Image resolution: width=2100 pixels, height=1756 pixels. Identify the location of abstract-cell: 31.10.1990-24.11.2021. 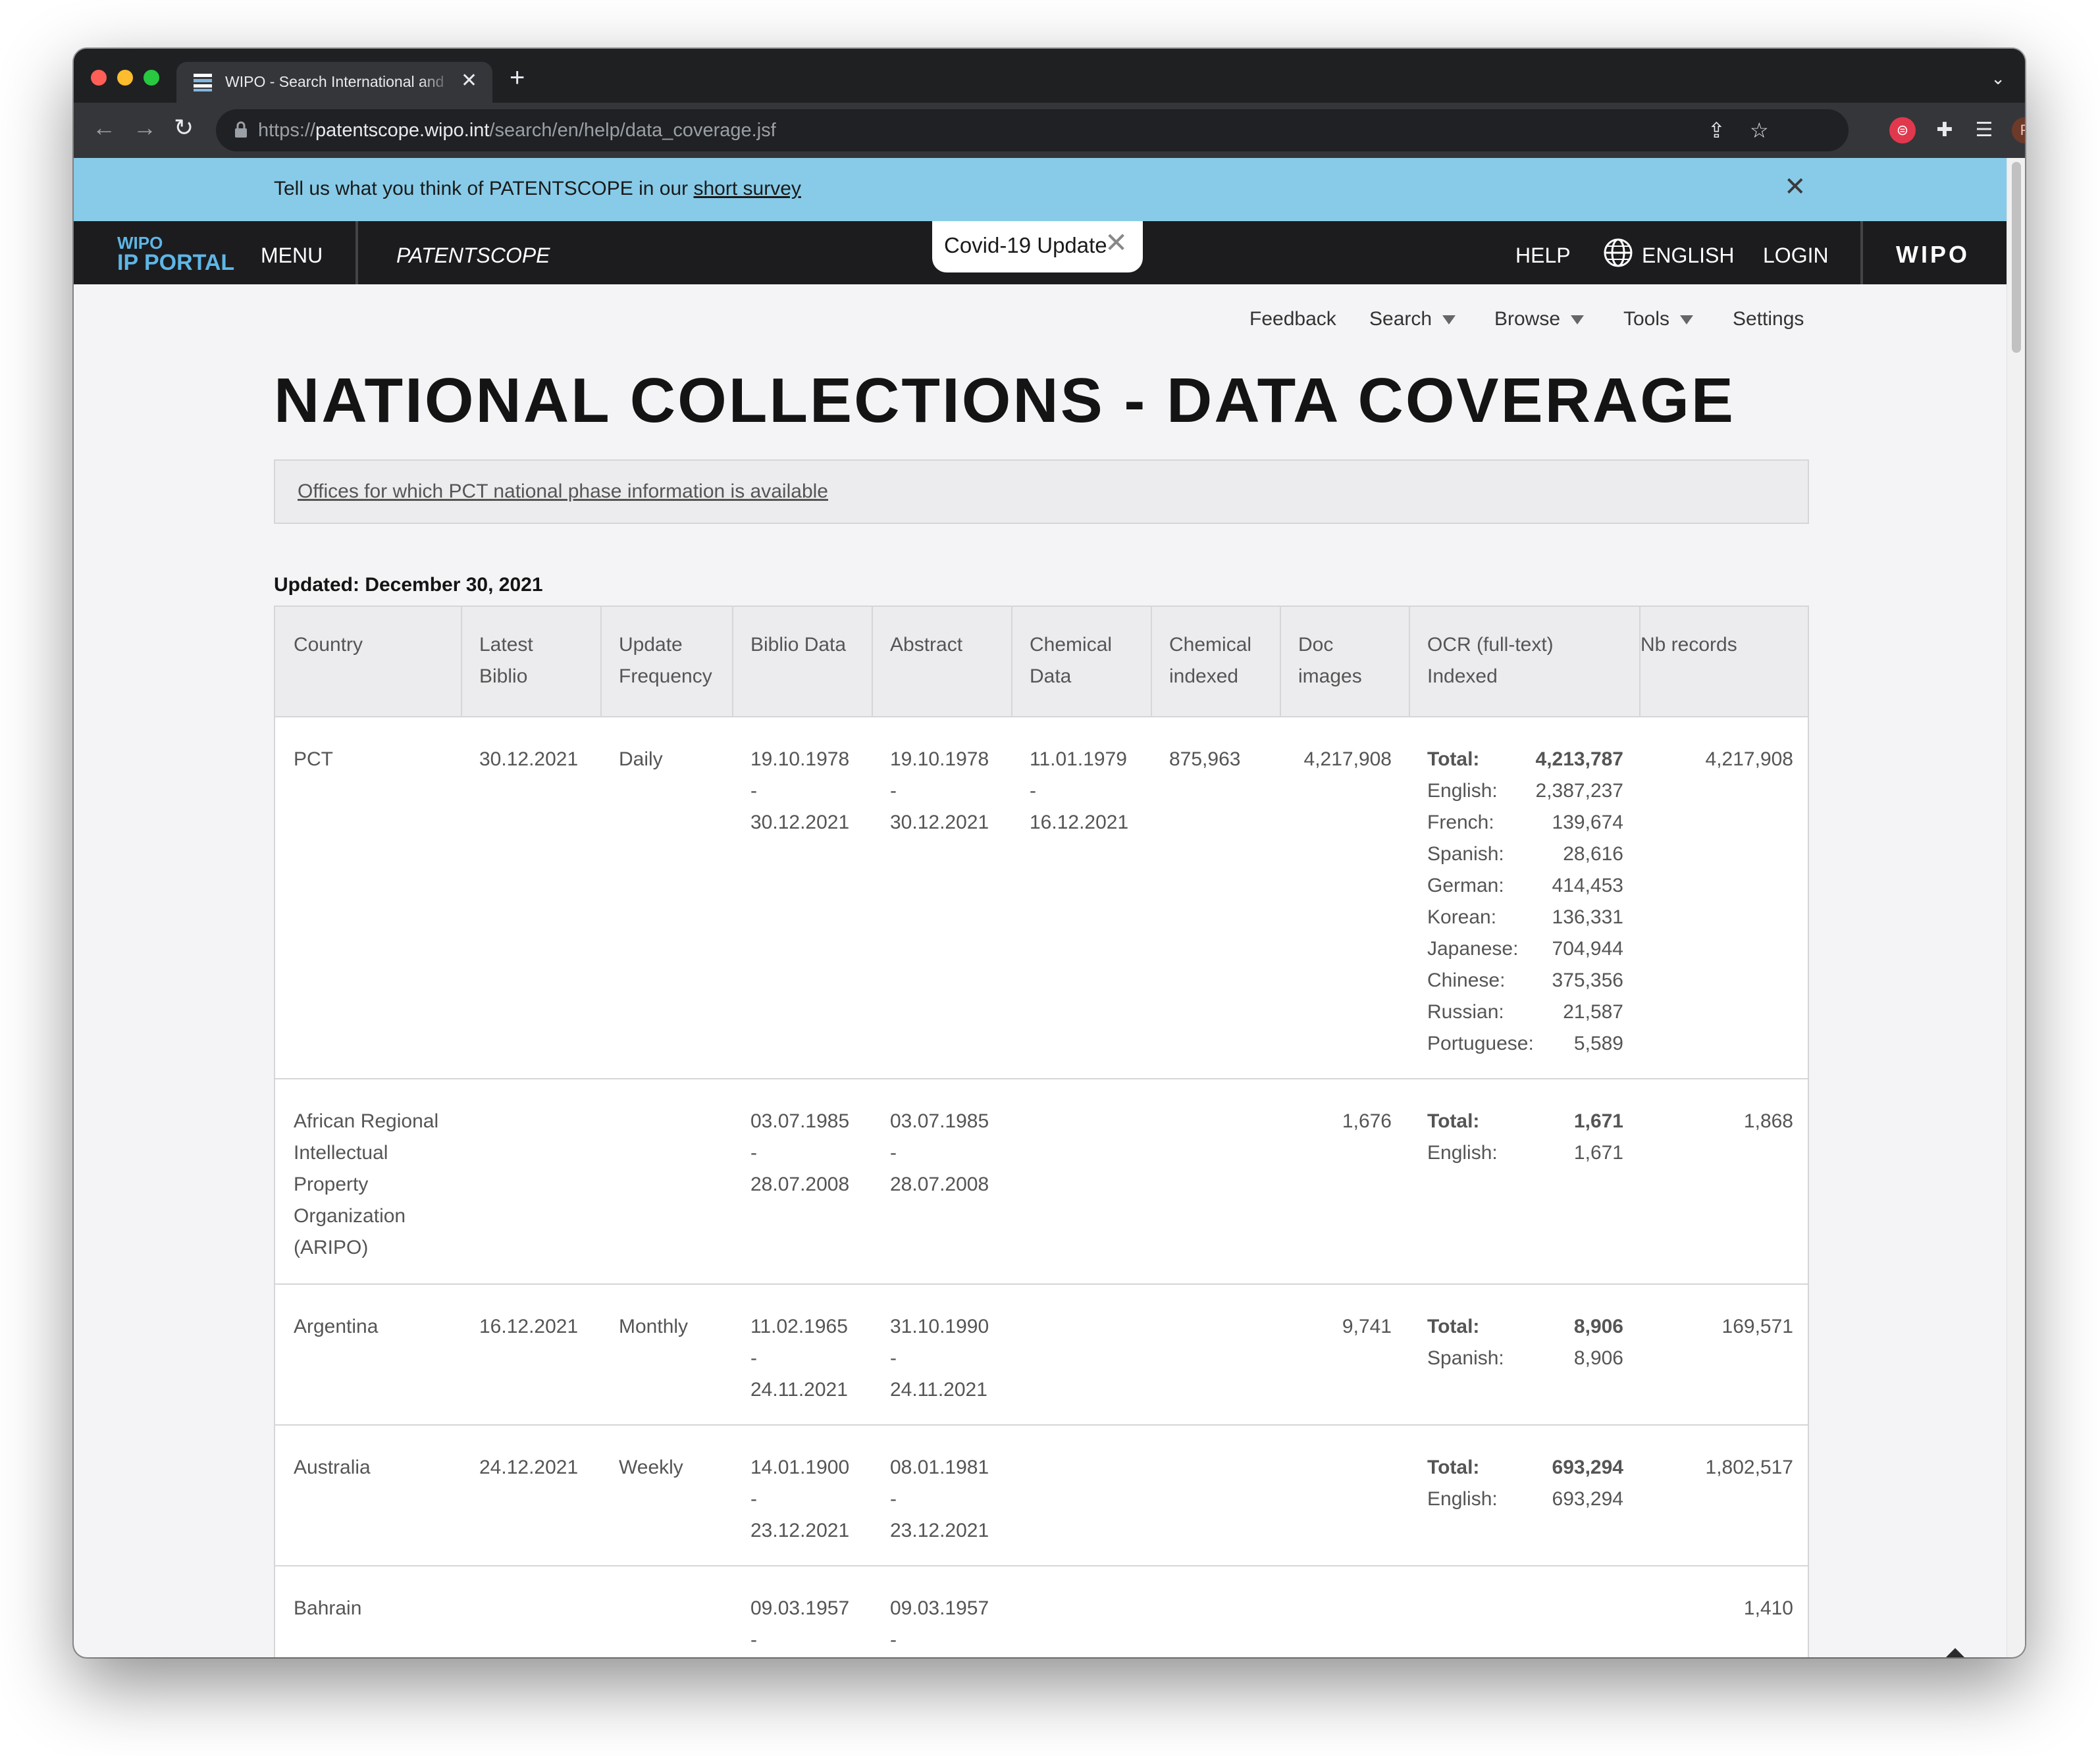
(939, 1358).